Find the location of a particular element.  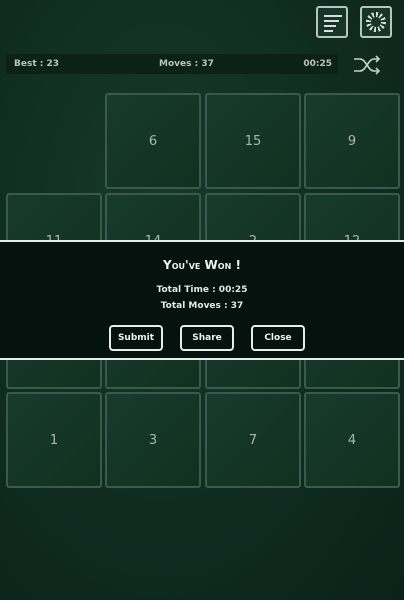

status-bar: Best : 23 Moves : 37 00:25 is located at coordinates (172, 64).